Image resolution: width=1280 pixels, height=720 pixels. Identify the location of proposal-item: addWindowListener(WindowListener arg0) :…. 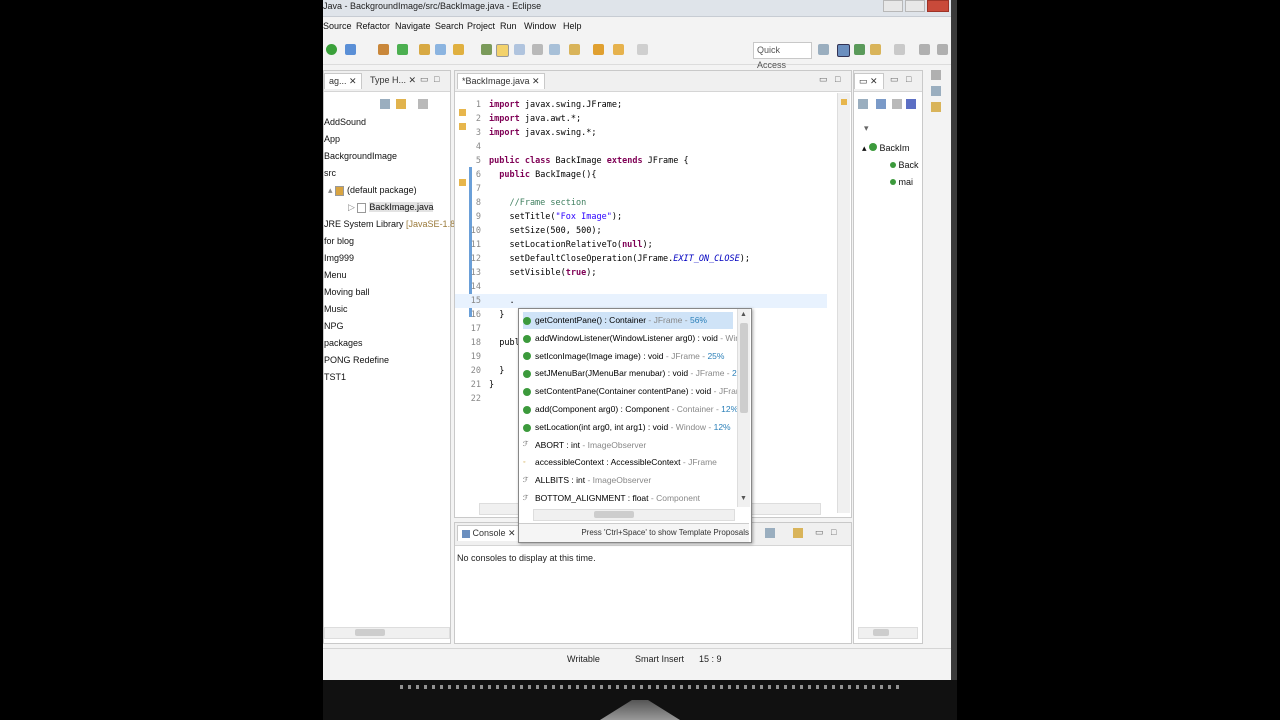
(630, 338).